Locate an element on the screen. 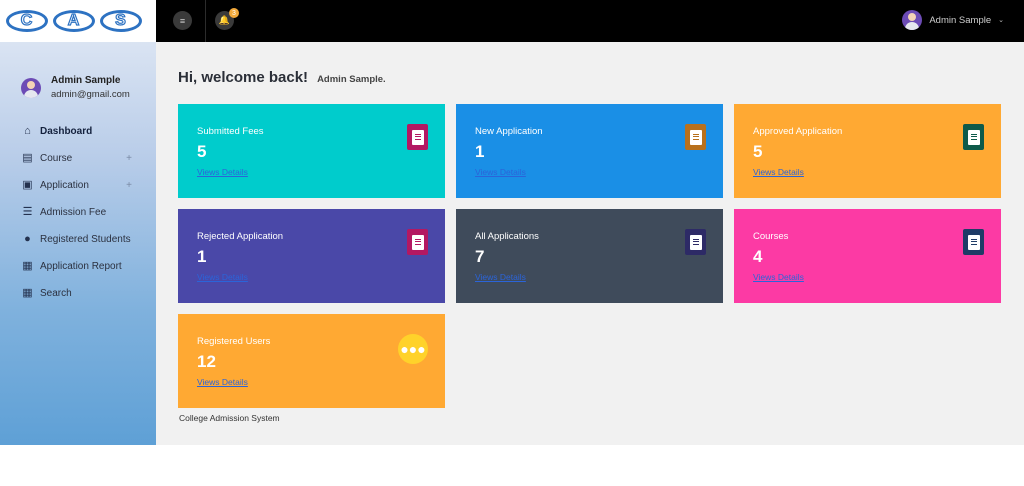 The height and width of the screenshot is (486, 1024). sidebar-item-label: Registered Students is located at coordinates (85, 239).